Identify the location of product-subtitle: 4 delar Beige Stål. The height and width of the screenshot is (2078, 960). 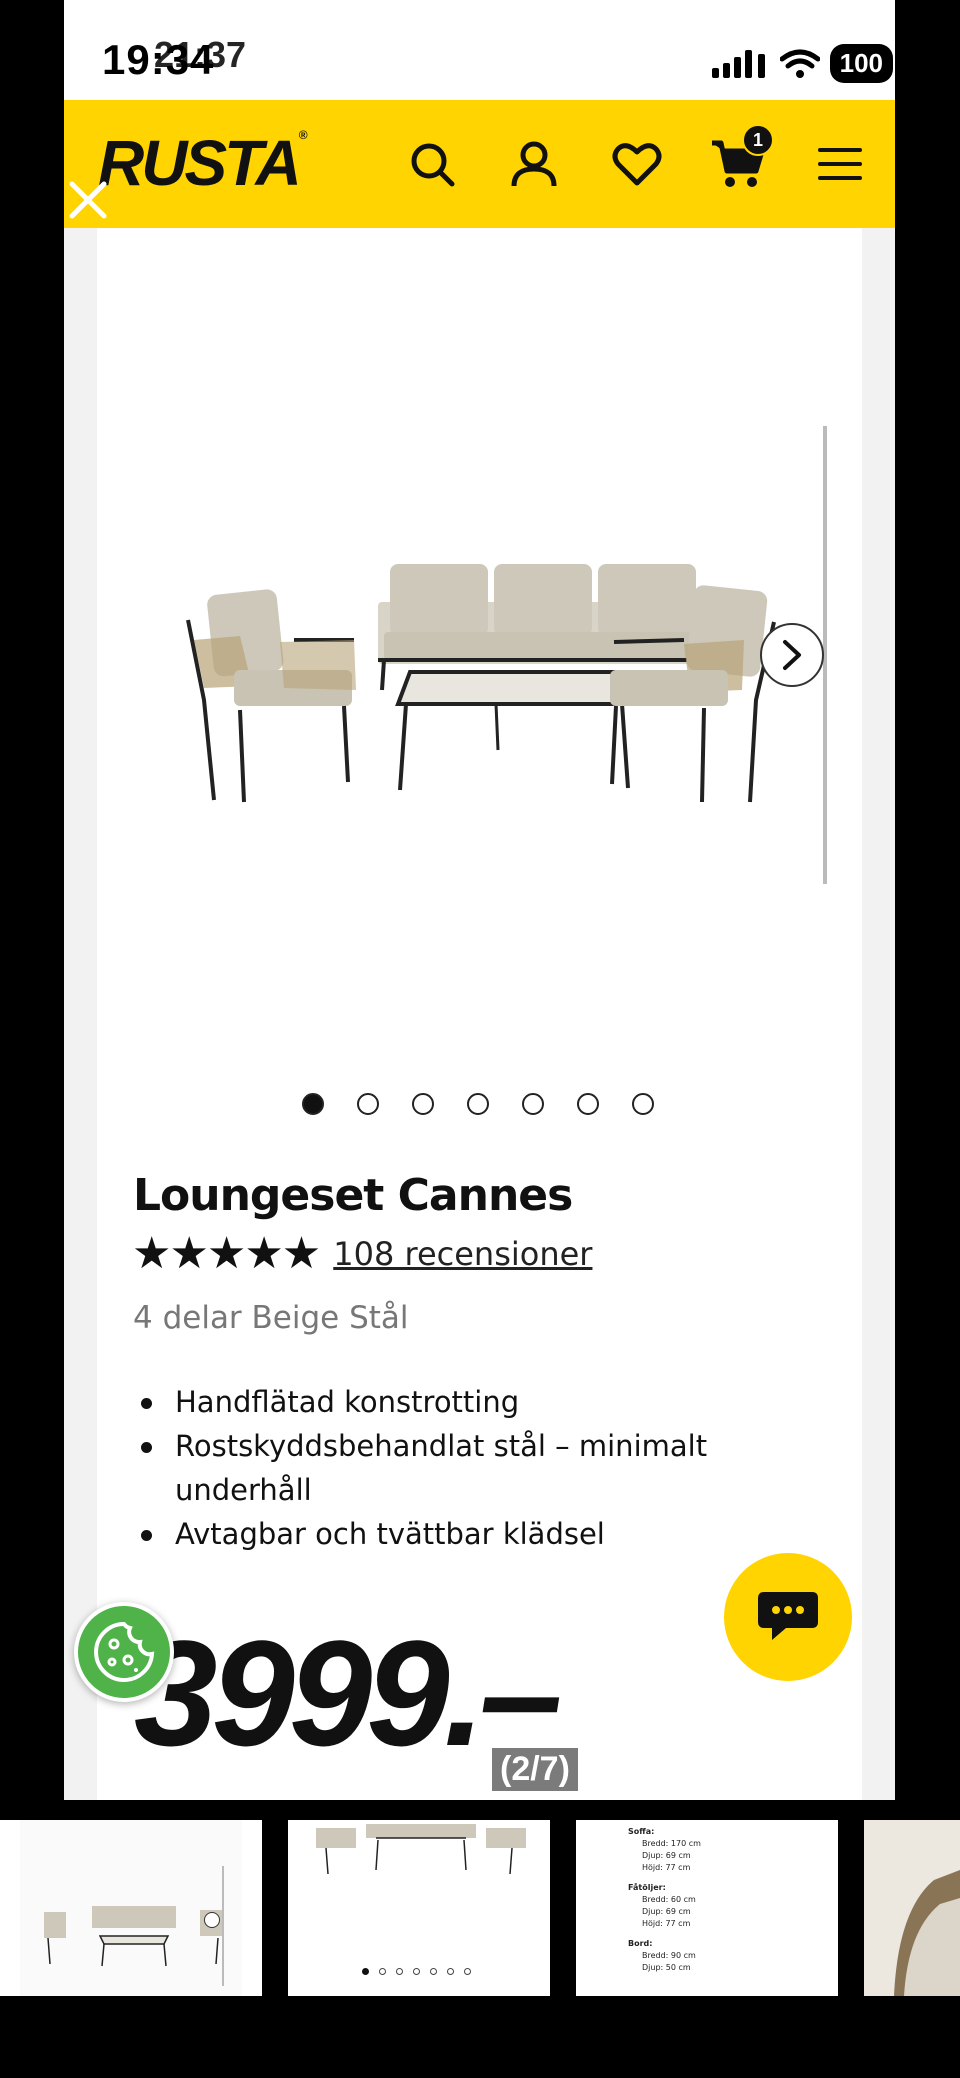
(271, 1318).